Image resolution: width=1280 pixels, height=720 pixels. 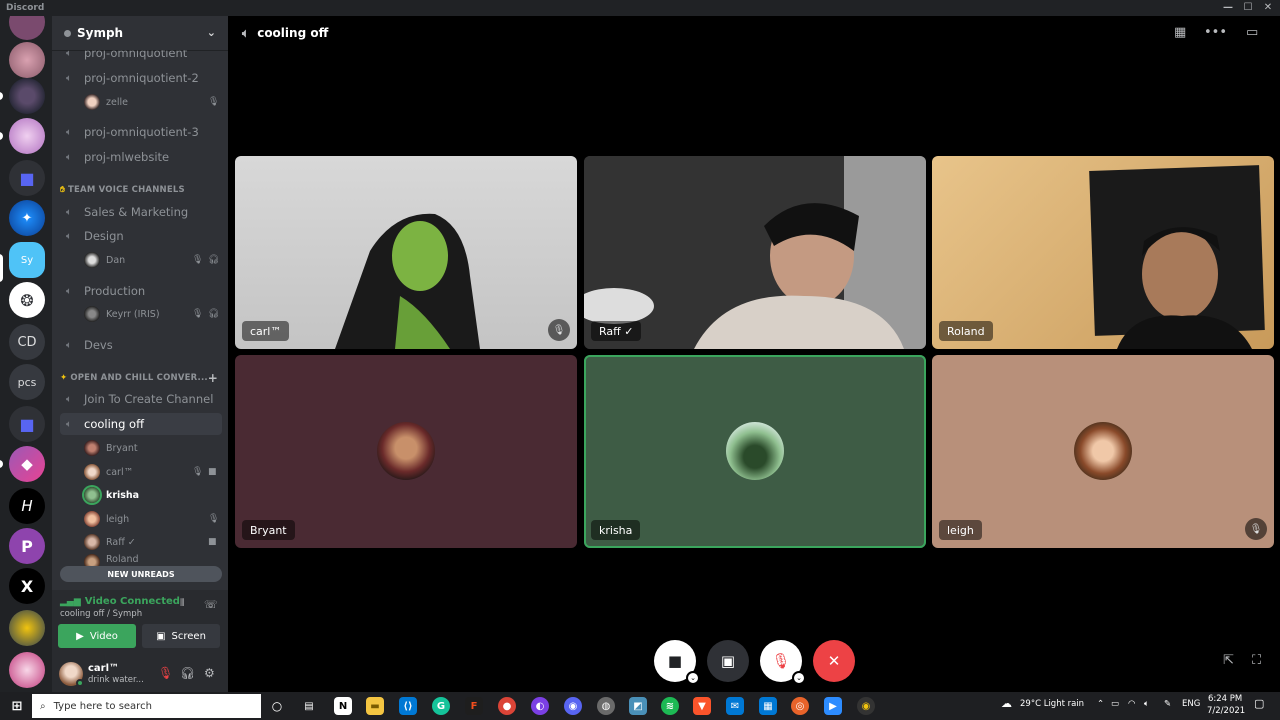 I want to click on voice-user-bryant: Bryant, so click(x=154, y=448).